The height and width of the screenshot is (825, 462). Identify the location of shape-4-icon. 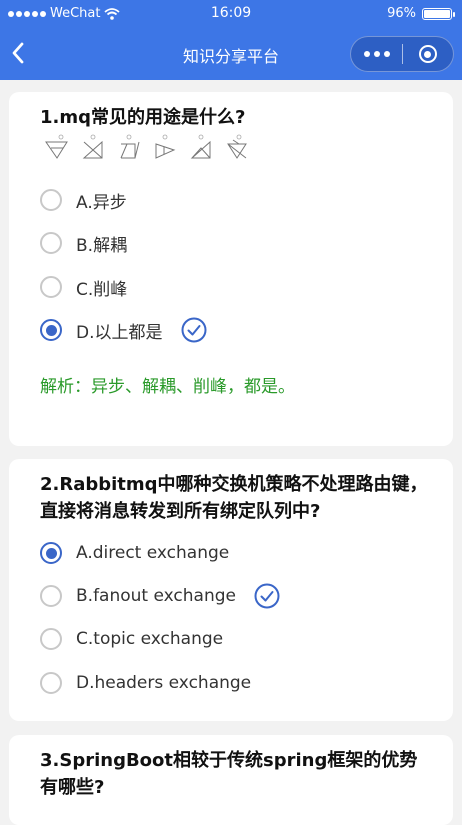
(165, 146).